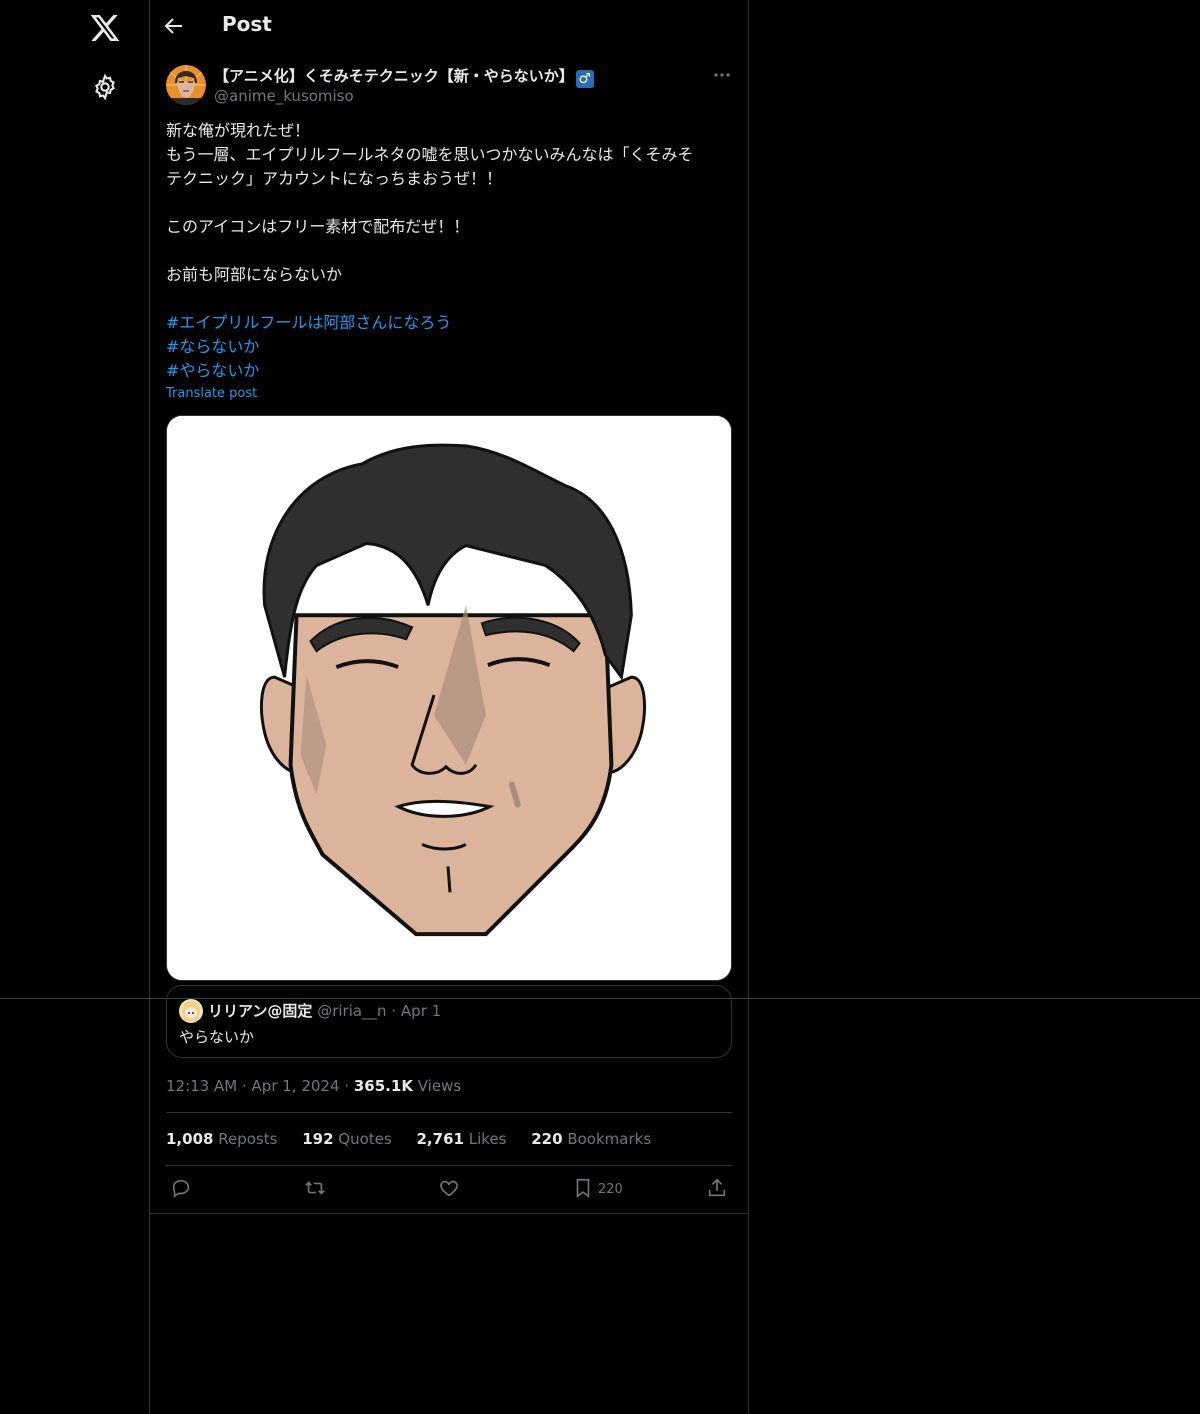 Image resolution: width=1200 pixels, height=1414 pixels. I want to click on hashtag-link: #エイプリルフールは阿部さんになろう, so click(449, 323).